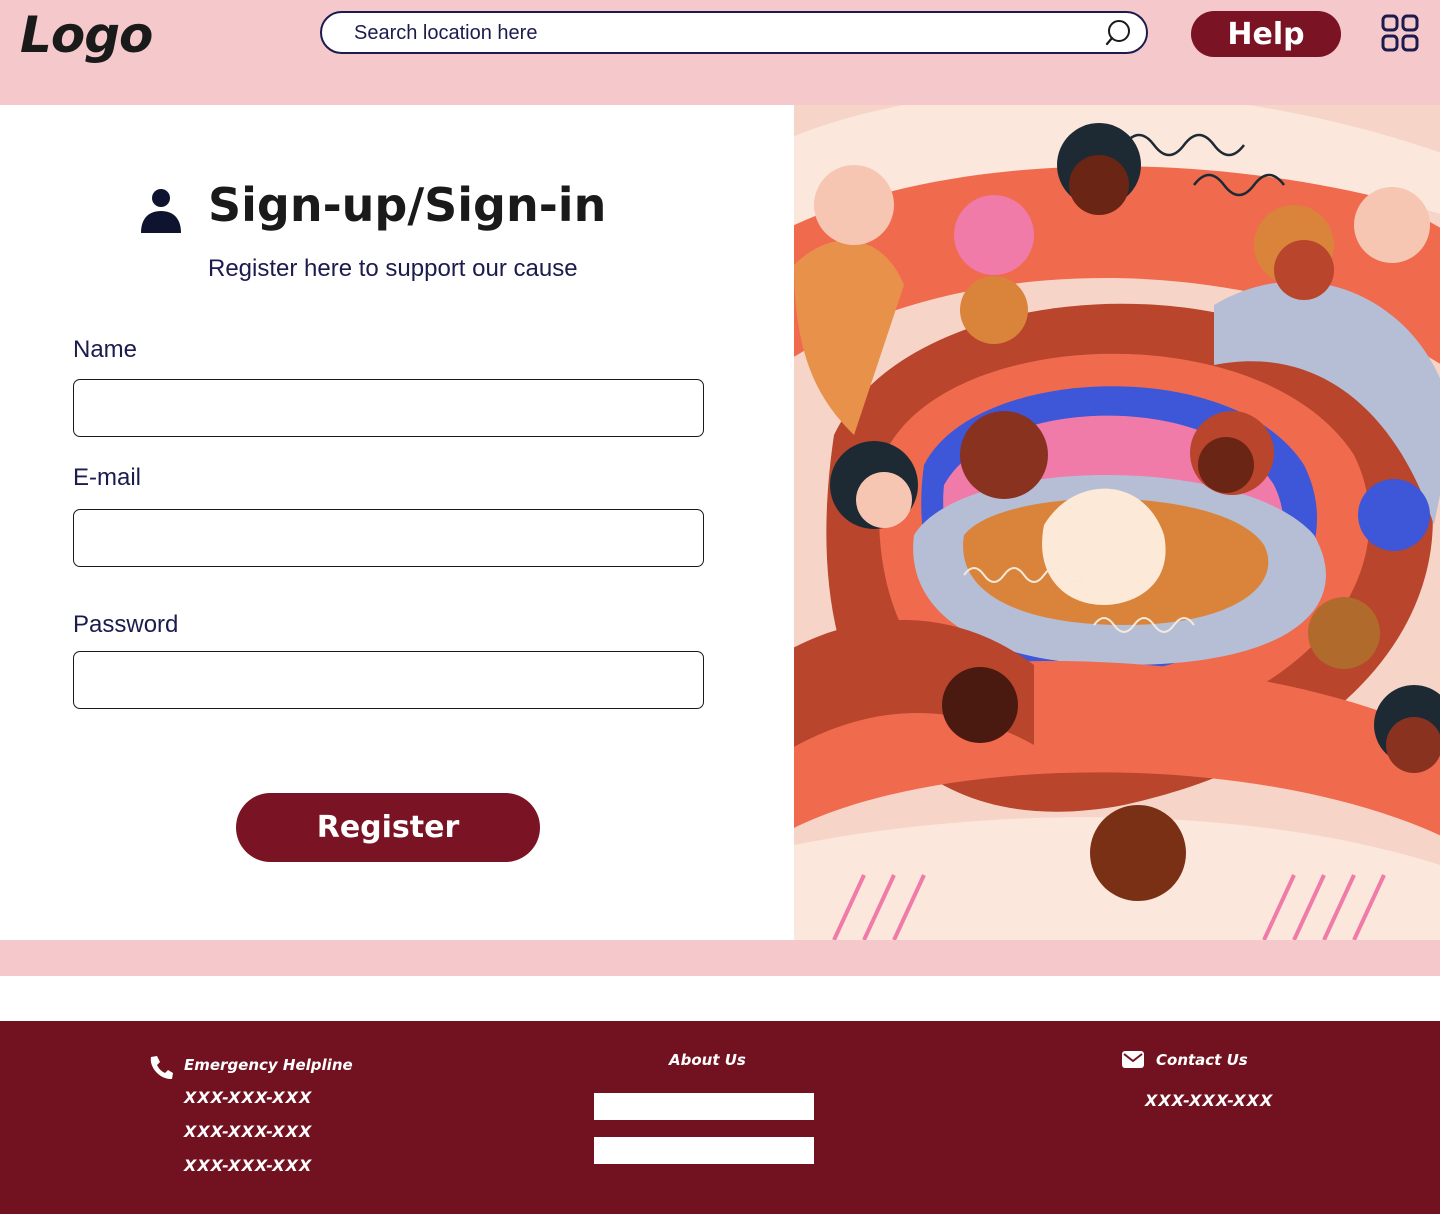 The height and width of the screenshot is (1214, 1440). Describe the element at coordinates (1266, 34) in the screenshot. I see `help-button: Help` at that location.